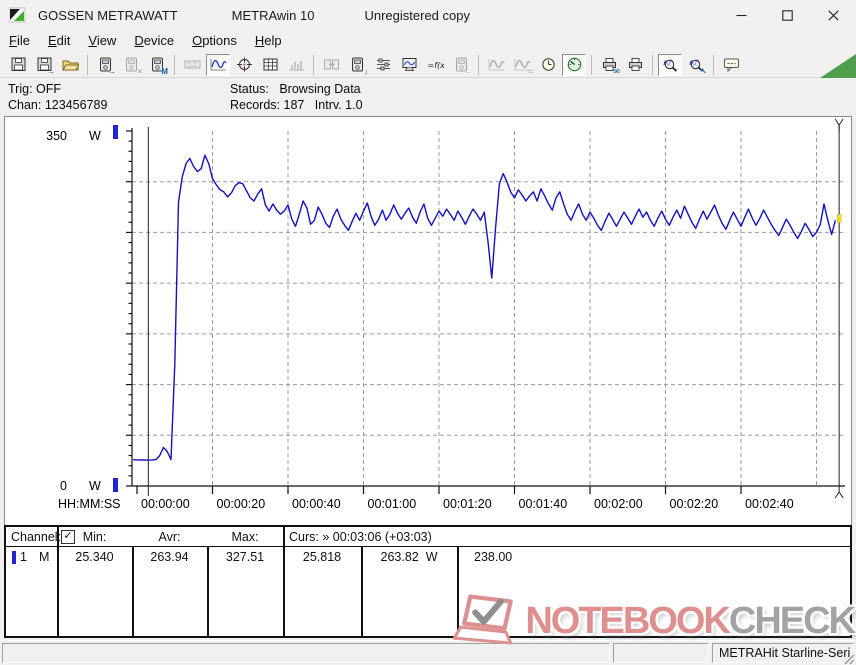 Image resolution: width=856 pixels, height=665 pixels. I want to click on col-header-min: Min:, so click(94, 537).